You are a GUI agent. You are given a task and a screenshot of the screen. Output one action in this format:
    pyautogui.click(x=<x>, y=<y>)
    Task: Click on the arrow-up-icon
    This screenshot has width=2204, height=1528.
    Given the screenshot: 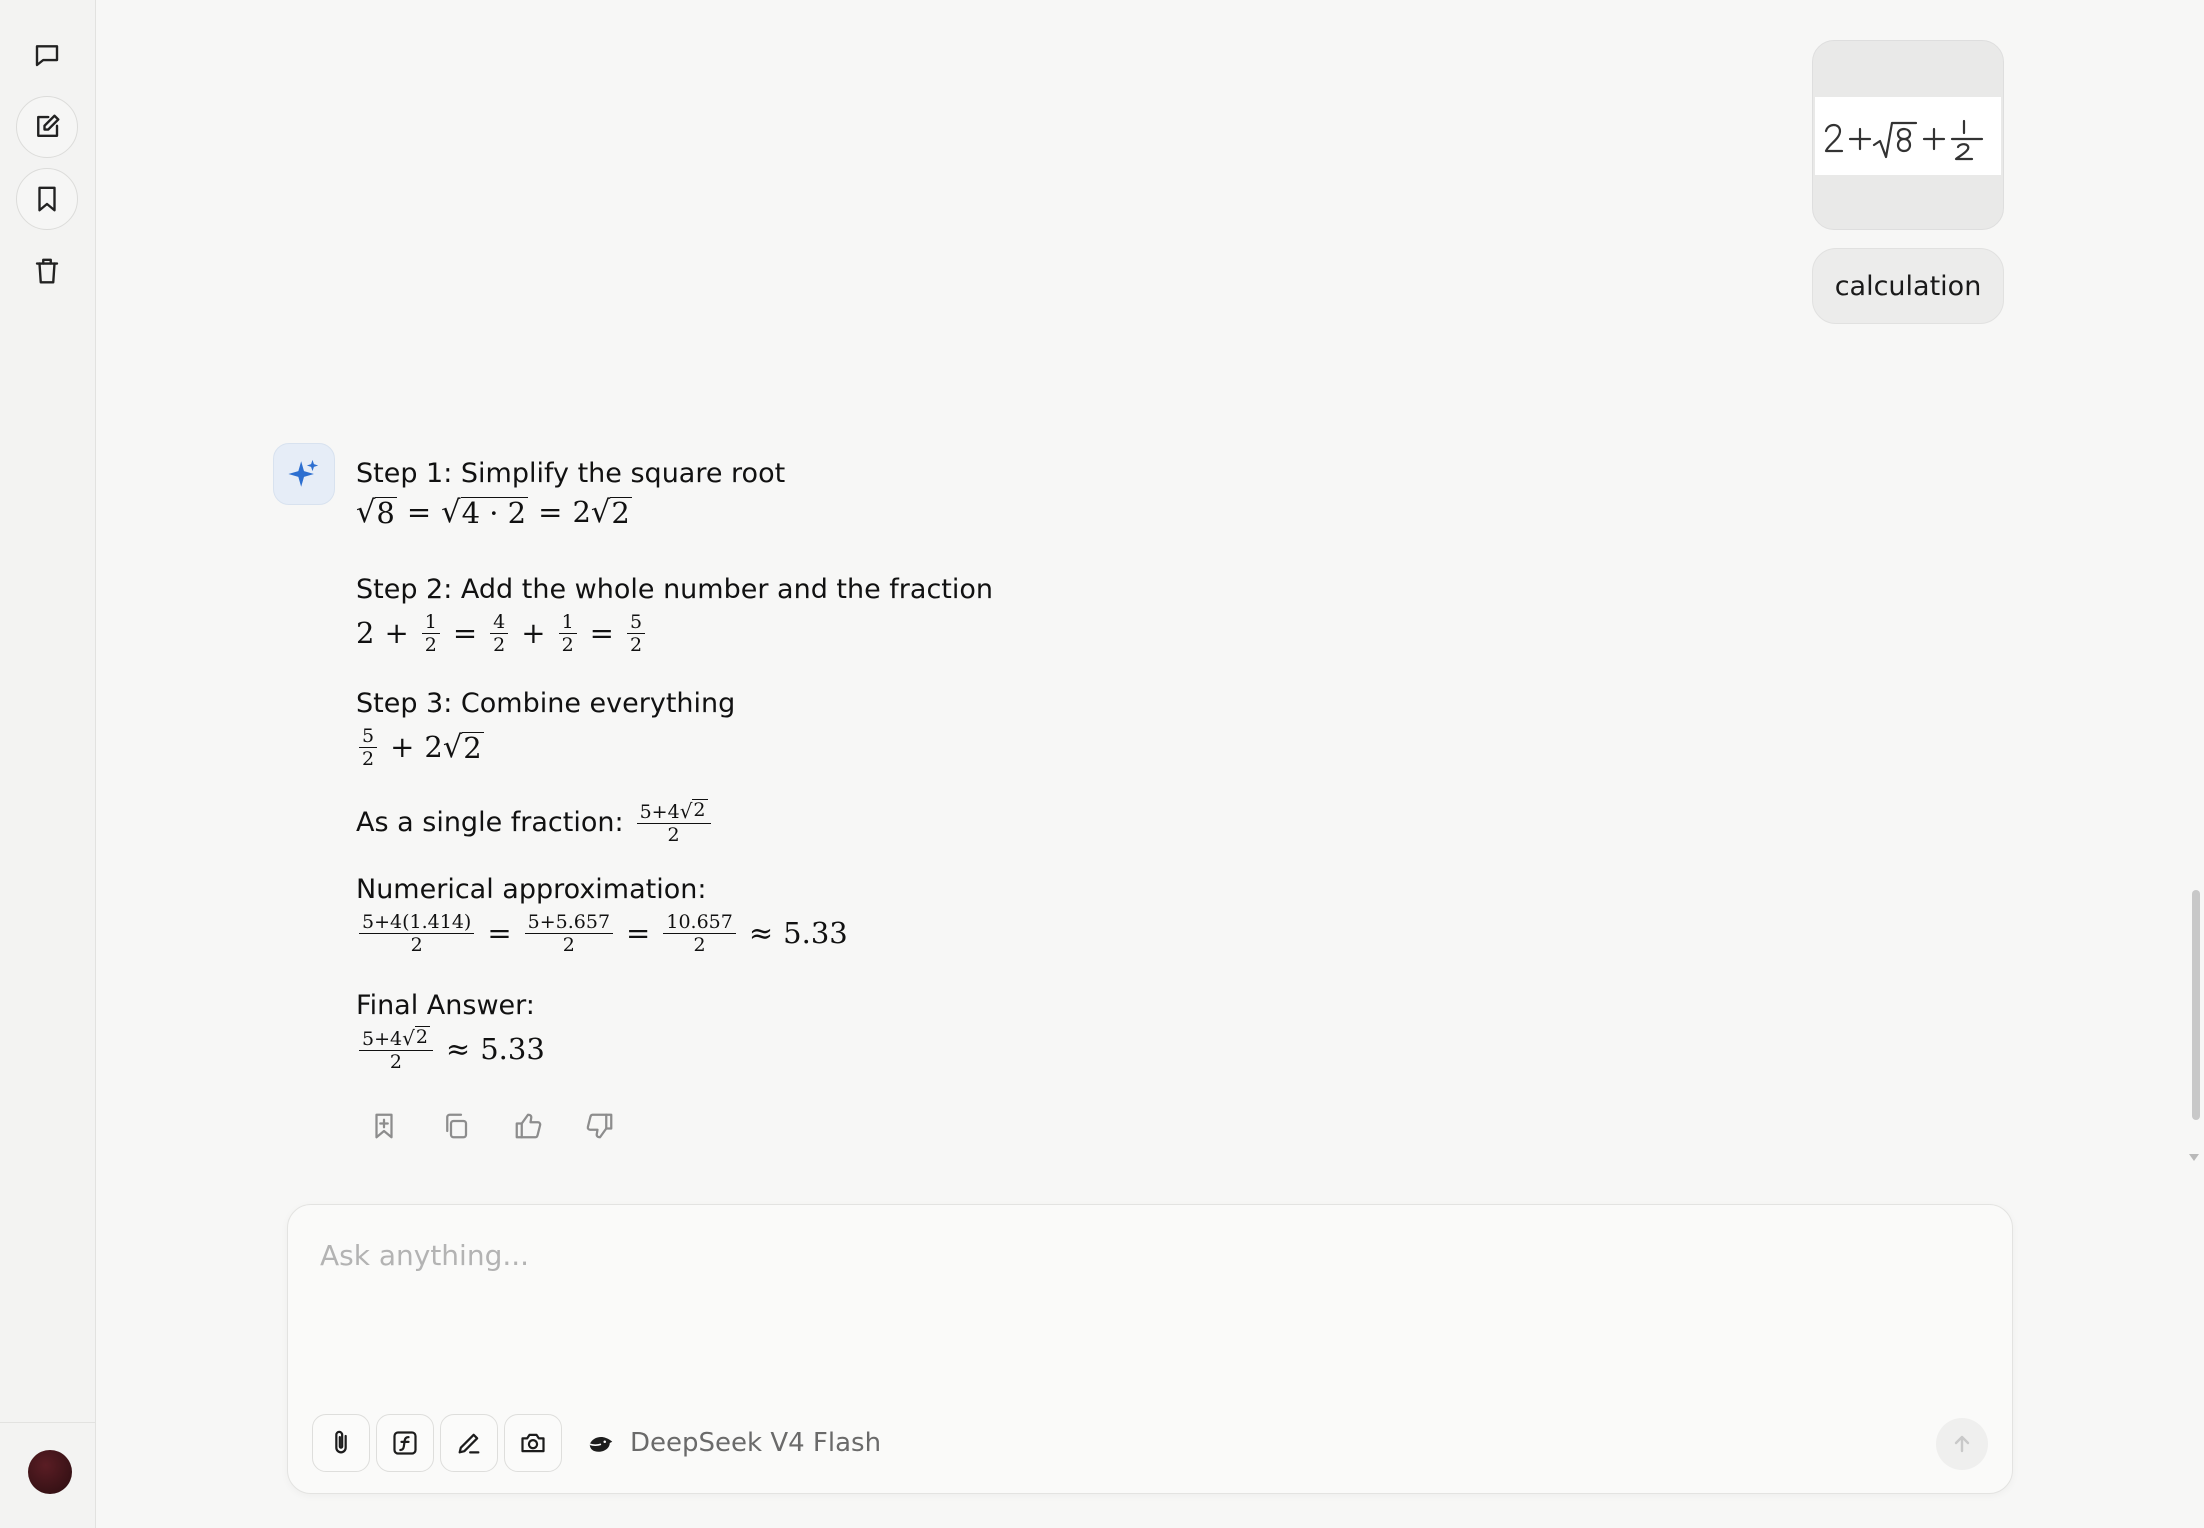 What is the action you would take?
    pyautogui.click(x=1962, y=1444)
    